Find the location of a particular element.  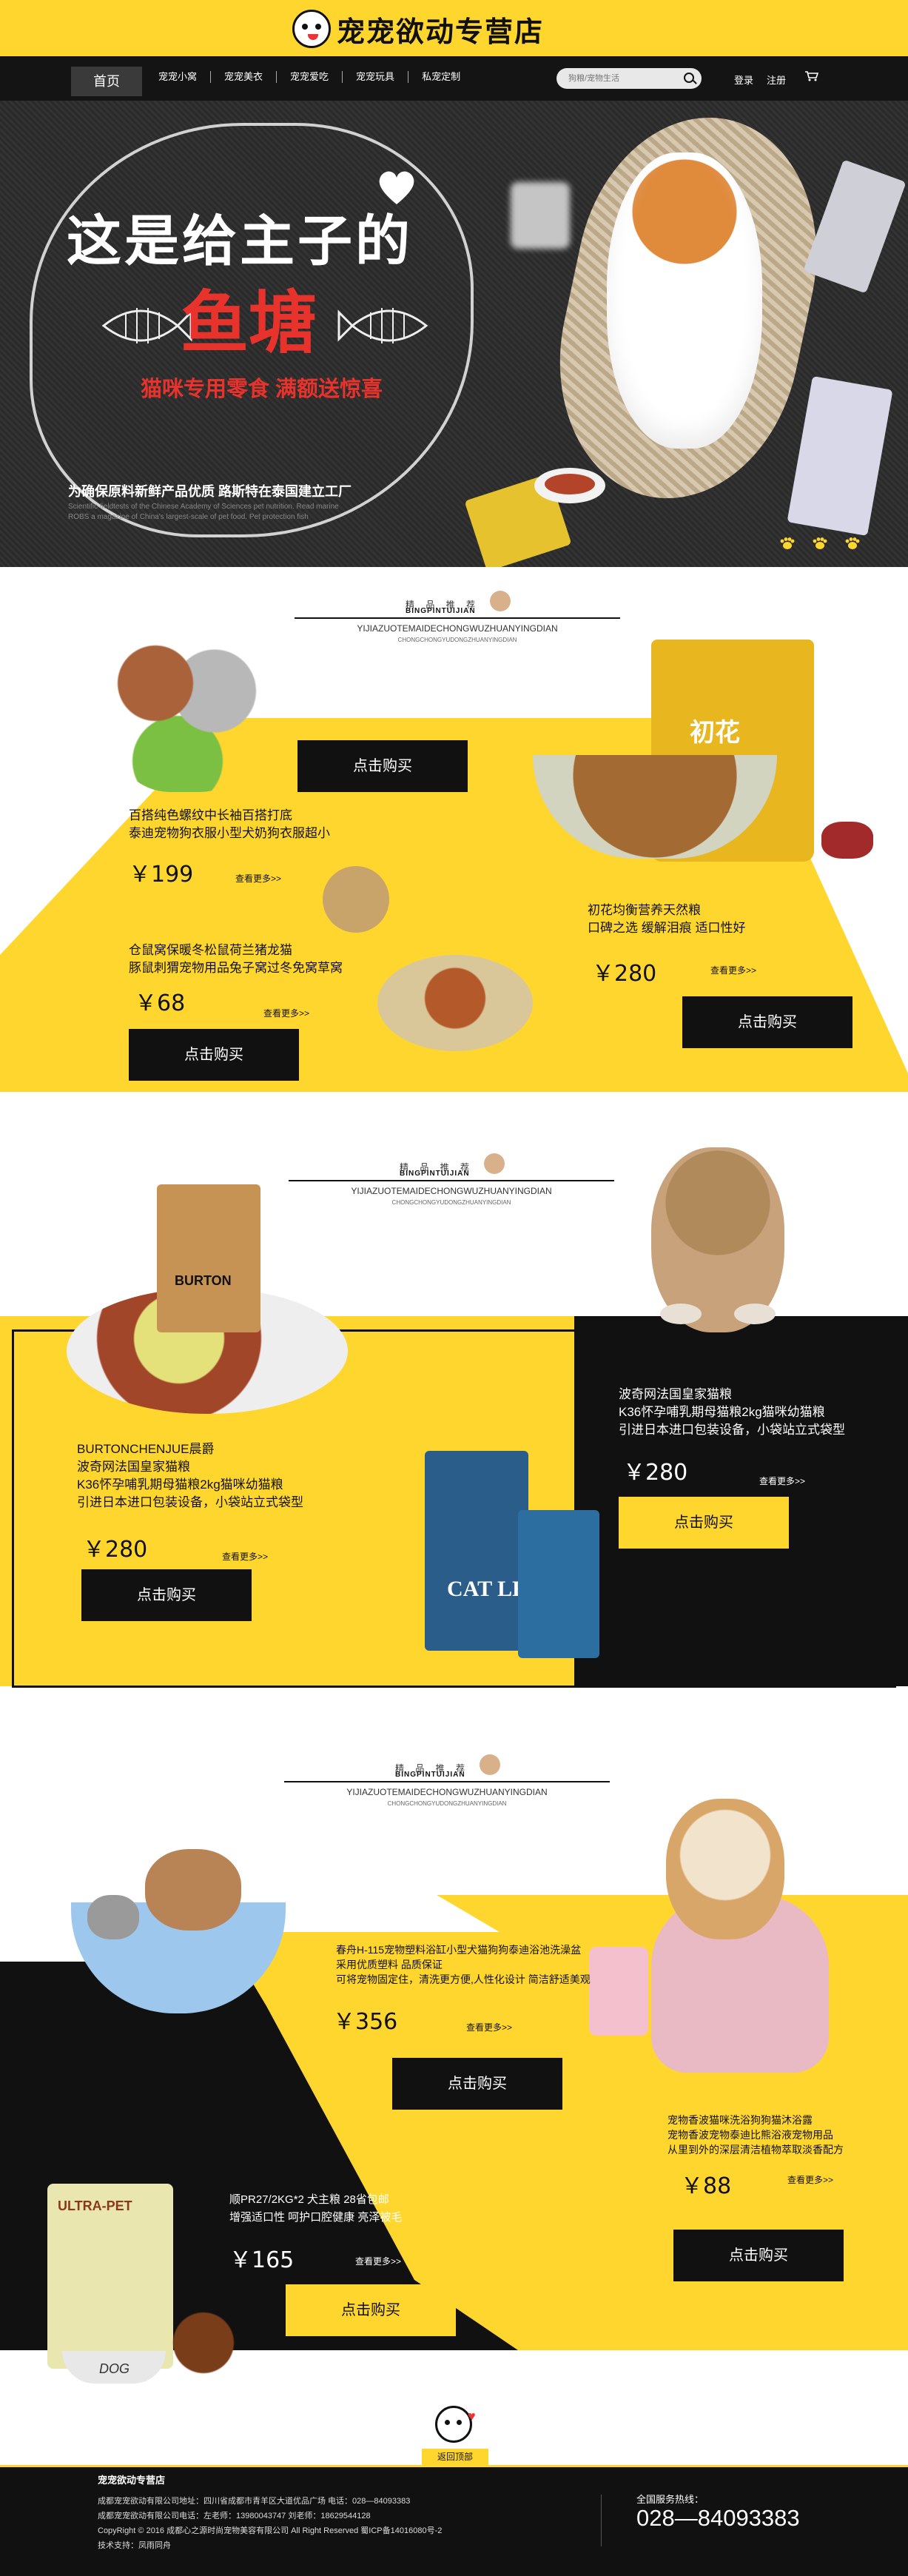

meat-image is located at coordinates (847, 840).